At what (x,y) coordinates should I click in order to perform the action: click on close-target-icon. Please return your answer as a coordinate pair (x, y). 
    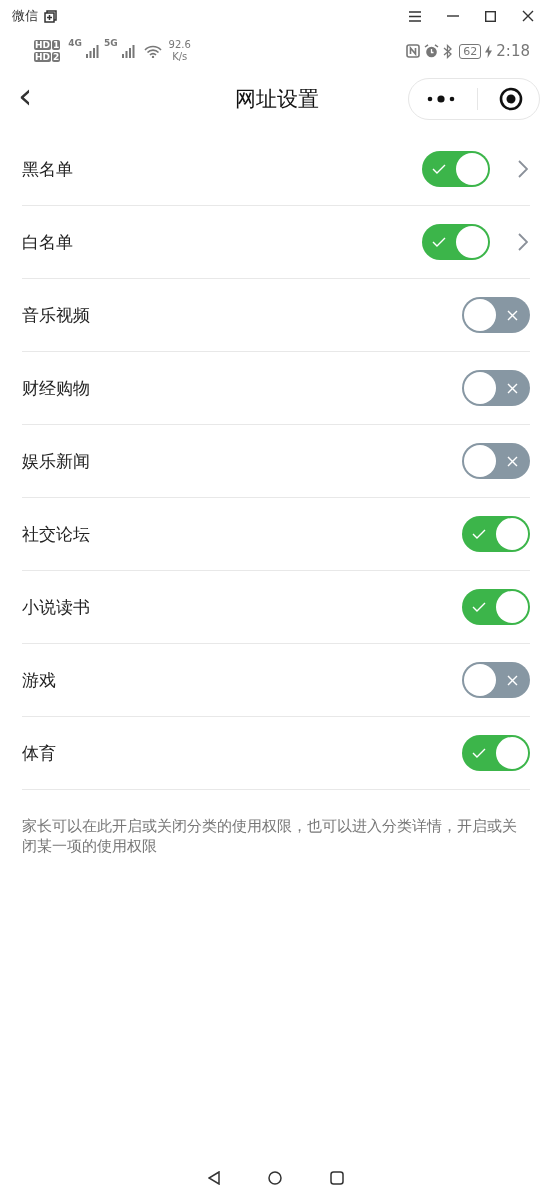
    Looking at the image, I should click on (510, 99).